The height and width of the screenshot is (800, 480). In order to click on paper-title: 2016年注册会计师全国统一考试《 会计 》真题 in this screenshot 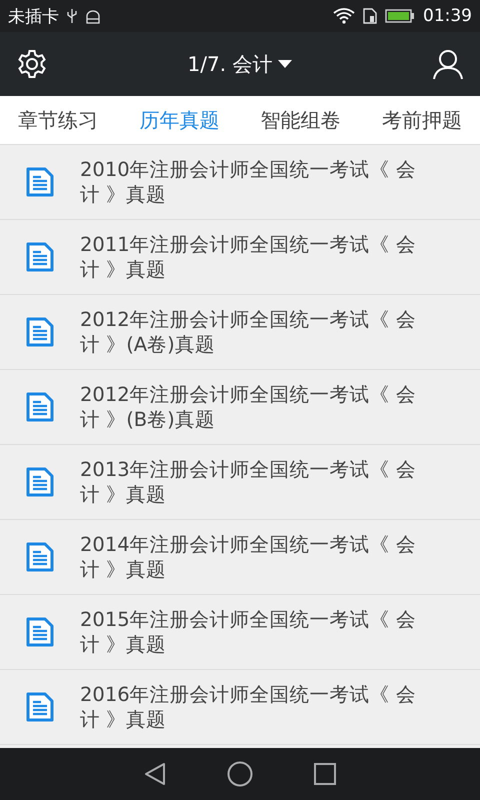, I will do `click(248, 707)`.